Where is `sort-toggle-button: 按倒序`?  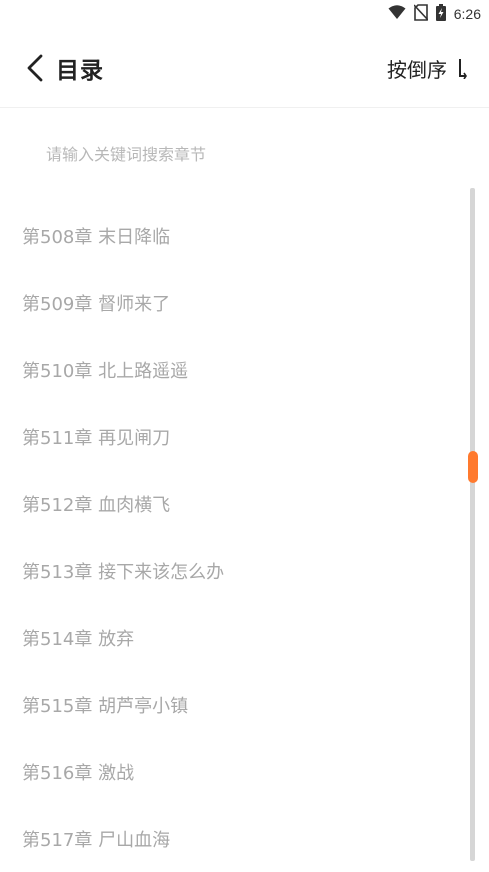
sort-toggle-button: 按倒序 is located at coordinates (428, 68).